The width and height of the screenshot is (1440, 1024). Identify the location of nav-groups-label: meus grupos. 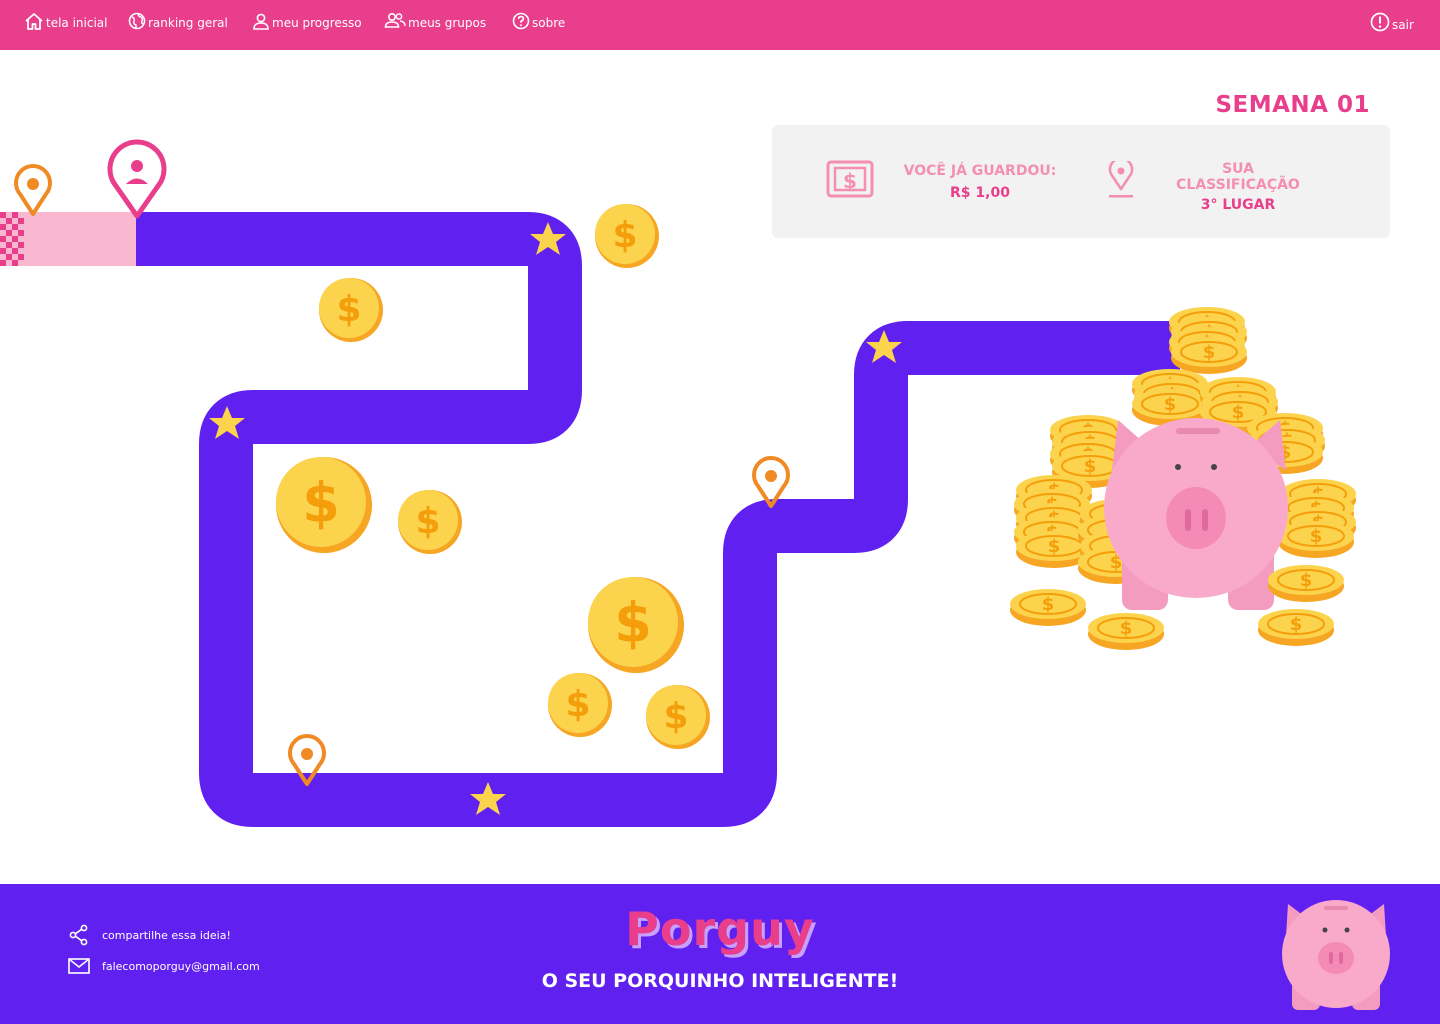
(447, 23).